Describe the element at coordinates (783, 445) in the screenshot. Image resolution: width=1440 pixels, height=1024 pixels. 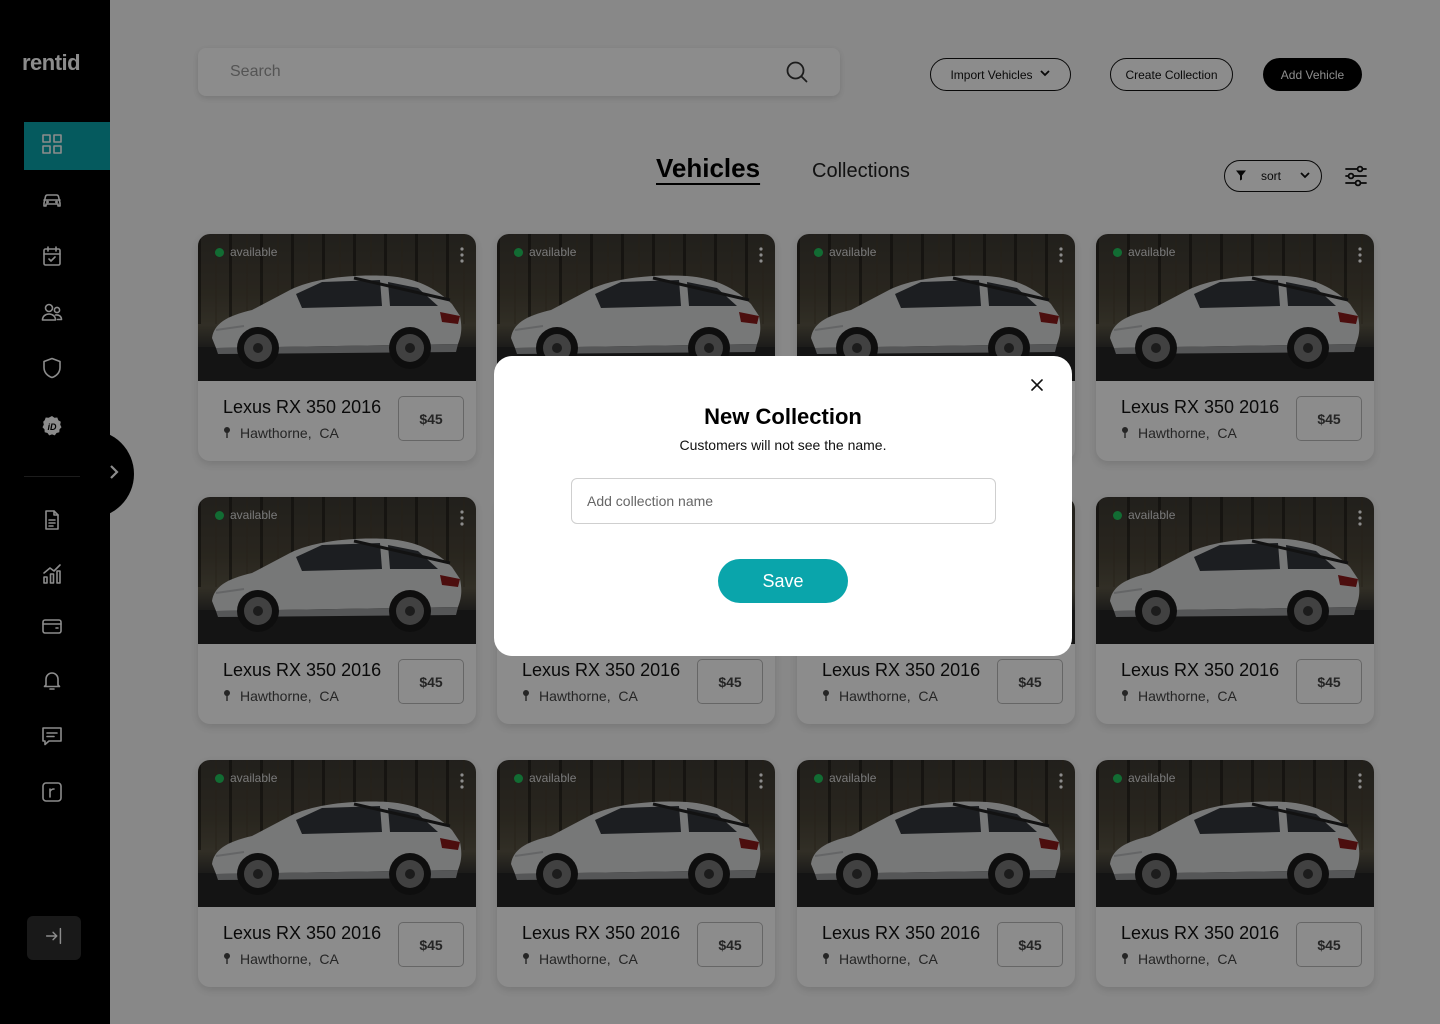
I see `modal-subtitle: Customers will not see the name.` at that location.